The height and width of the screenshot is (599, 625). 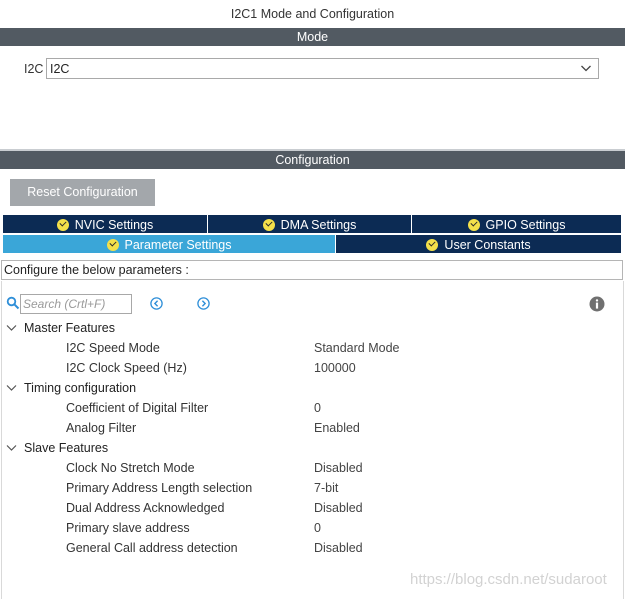 I want to click on group-slave-features: Slave Features, so click(x=312, y=448).